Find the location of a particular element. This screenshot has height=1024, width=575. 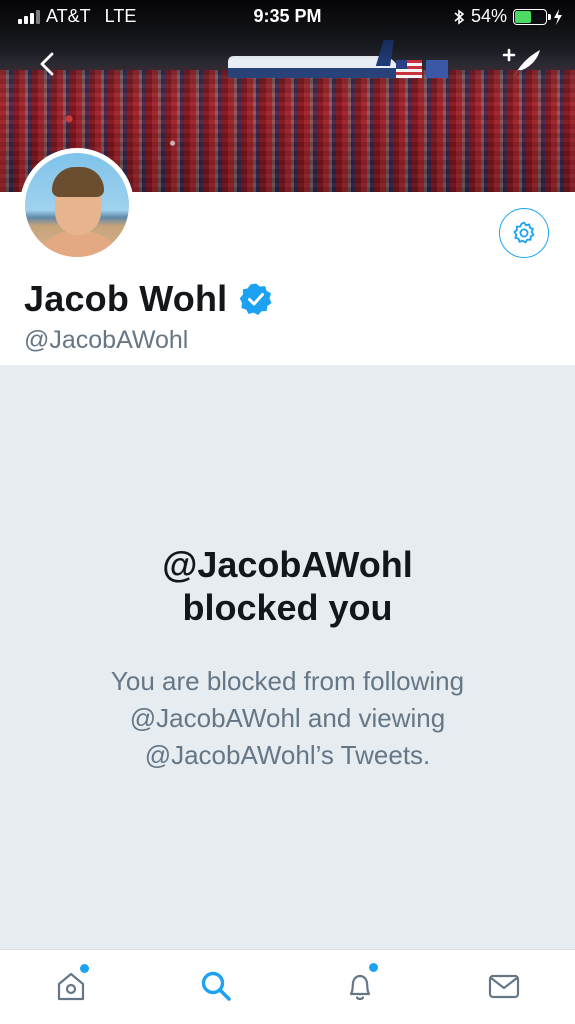

compose-tweet-icon is located at coordinates (521, 62).